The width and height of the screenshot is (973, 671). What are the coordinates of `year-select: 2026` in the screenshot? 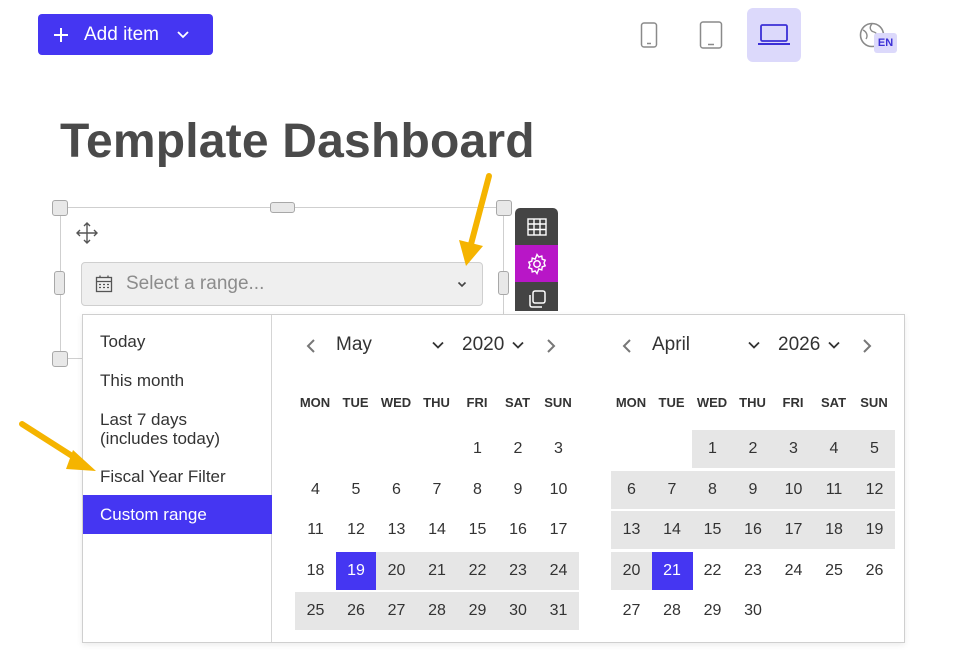 It's located at (799, 345).